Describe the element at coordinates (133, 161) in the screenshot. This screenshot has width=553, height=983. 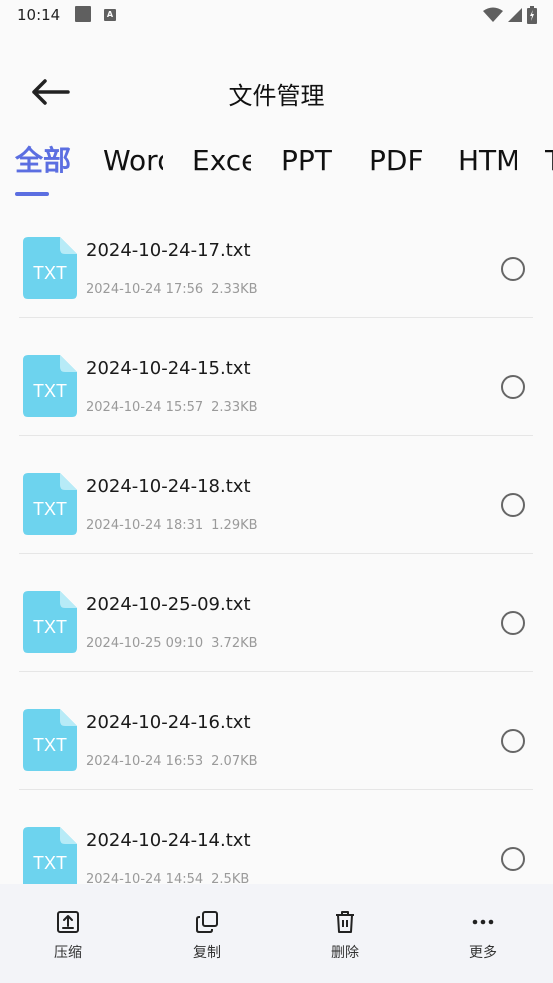
I see `tab-word: Word` at that location.